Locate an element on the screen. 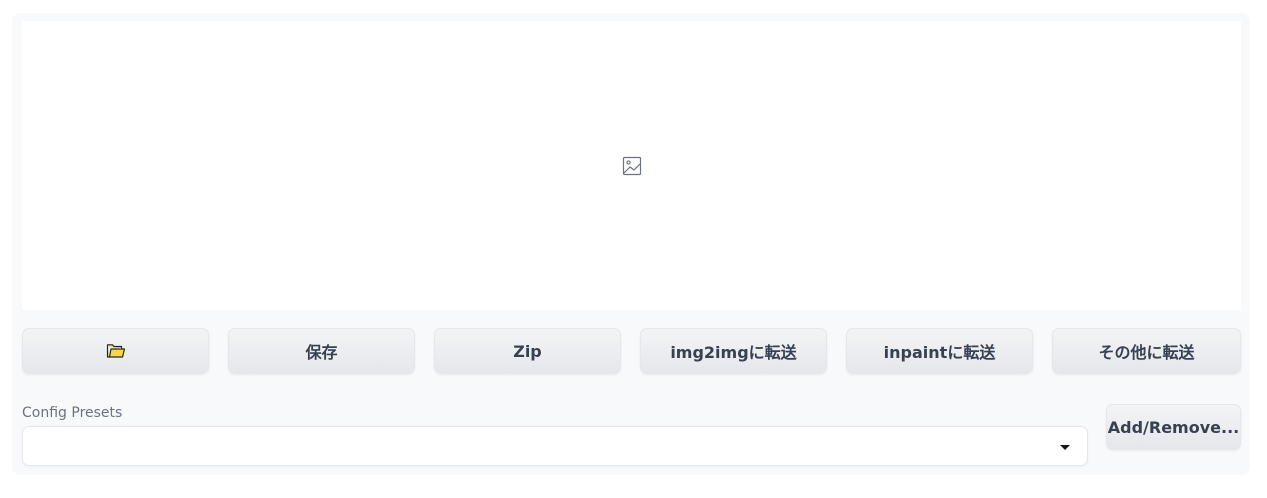 This screenshot has height=498, width=1267. send-to-other-button: その他に転送 is located at coordinates (1146, 351).